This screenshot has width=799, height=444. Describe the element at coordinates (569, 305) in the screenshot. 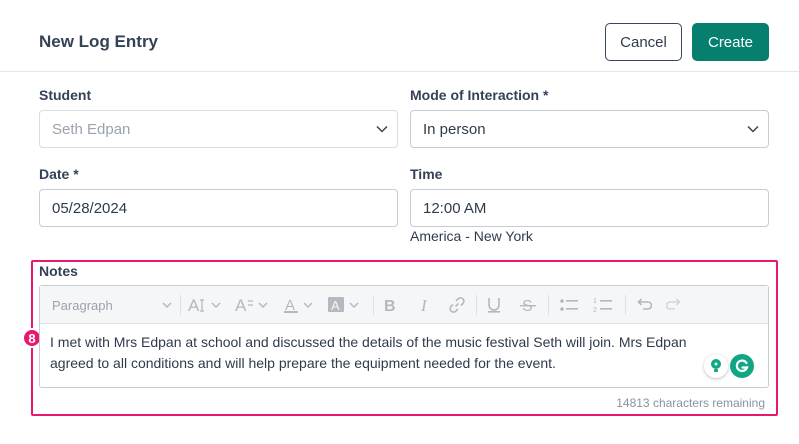

I see `bullet-list-icon` at that location.